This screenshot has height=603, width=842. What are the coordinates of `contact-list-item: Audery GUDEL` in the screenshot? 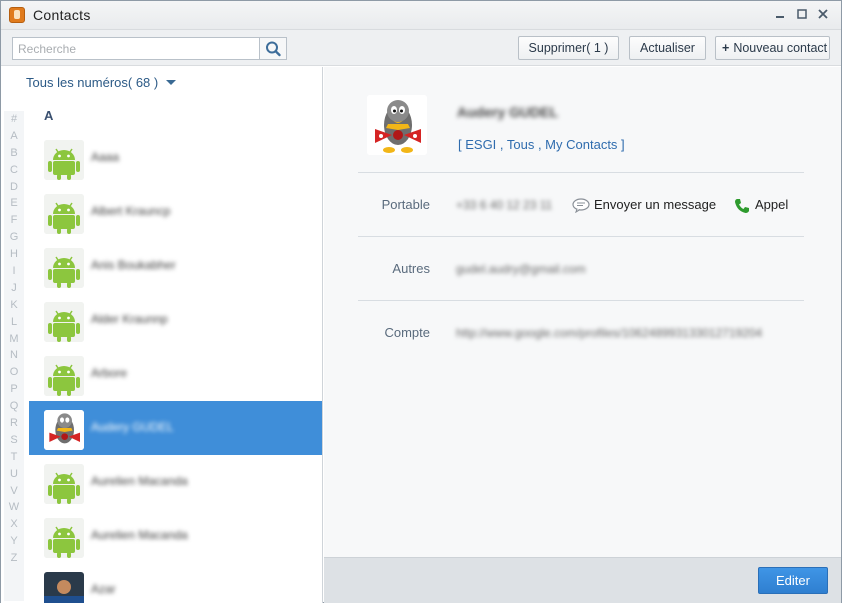 It's located at (175, 428).